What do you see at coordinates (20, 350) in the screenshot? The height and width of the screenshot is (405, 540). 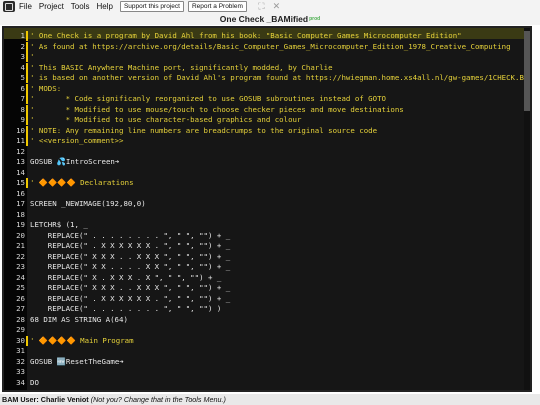 I see `line-number: 31` at bounding box center [20, 350].